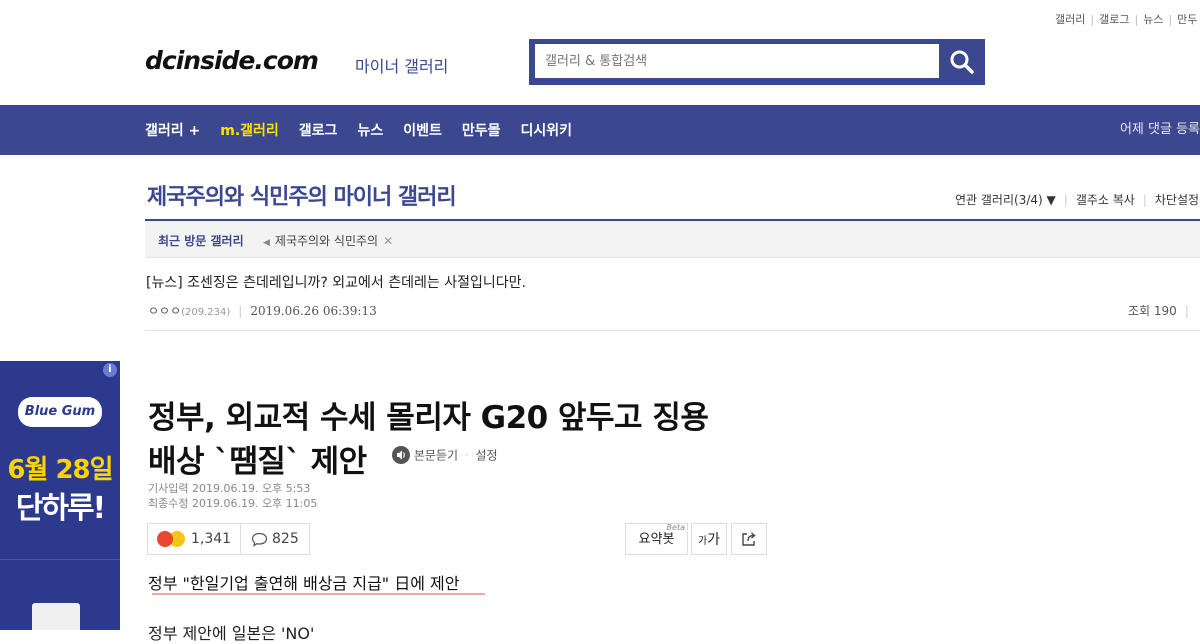  I want to click on site-logo: dcinside.com, so click(232, 60).